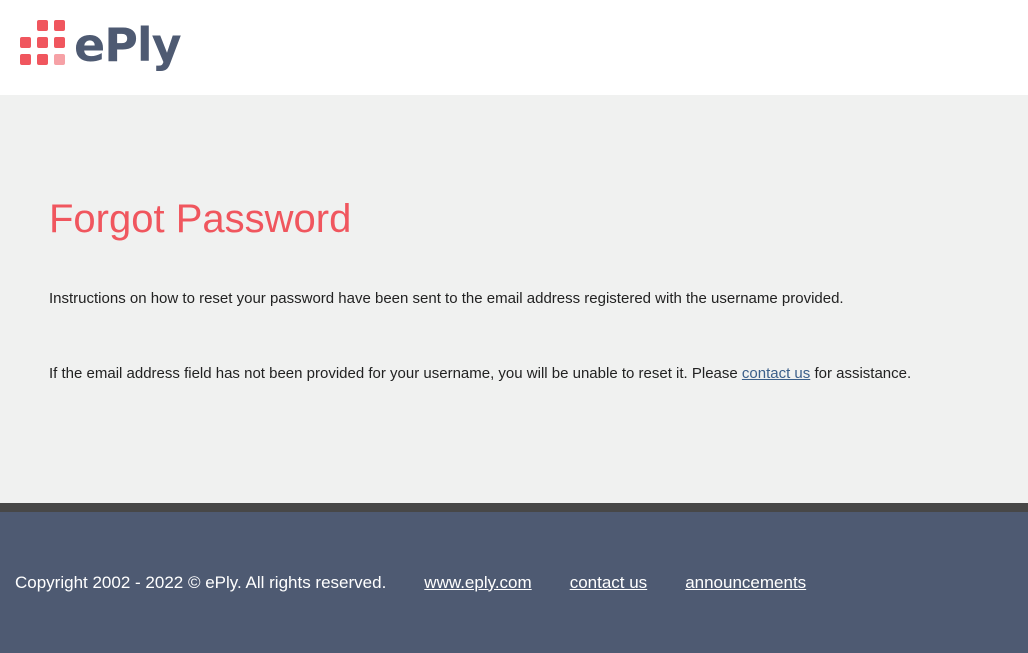 This screenshot has width=1028, height=653. I want to click on header: ePly, so click(514, 47).